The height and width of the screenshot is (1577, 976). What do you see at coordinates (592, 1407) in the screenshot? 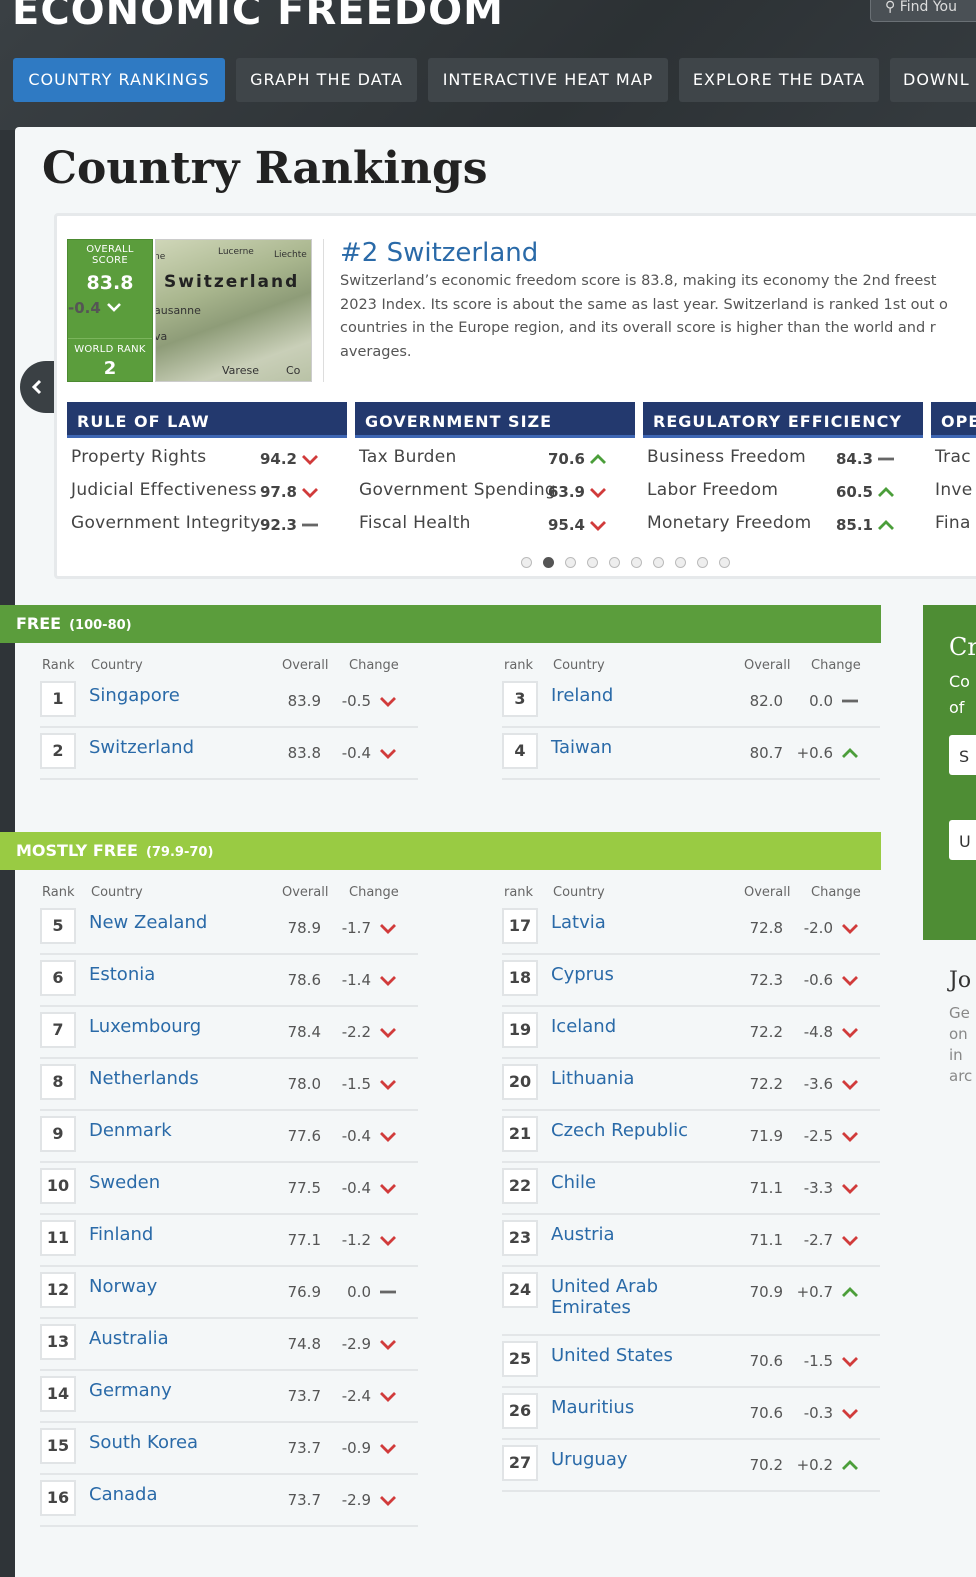
I see `country-link: Mauritius` at bounding box center [592, 1407].